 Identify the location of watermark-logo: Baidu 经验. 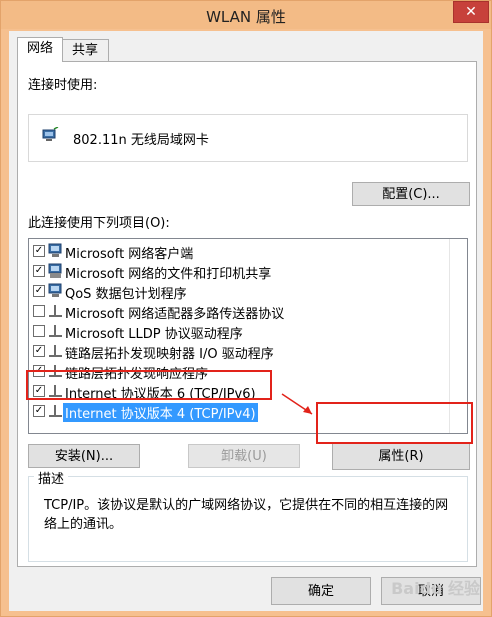
(435, 588).